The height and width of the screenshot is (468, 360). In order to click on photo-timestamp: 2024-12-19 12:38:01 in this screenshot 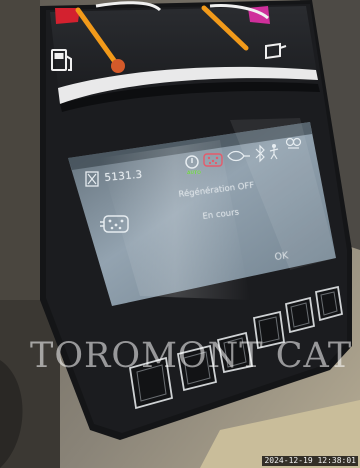, I will do `click(310, 461)`.